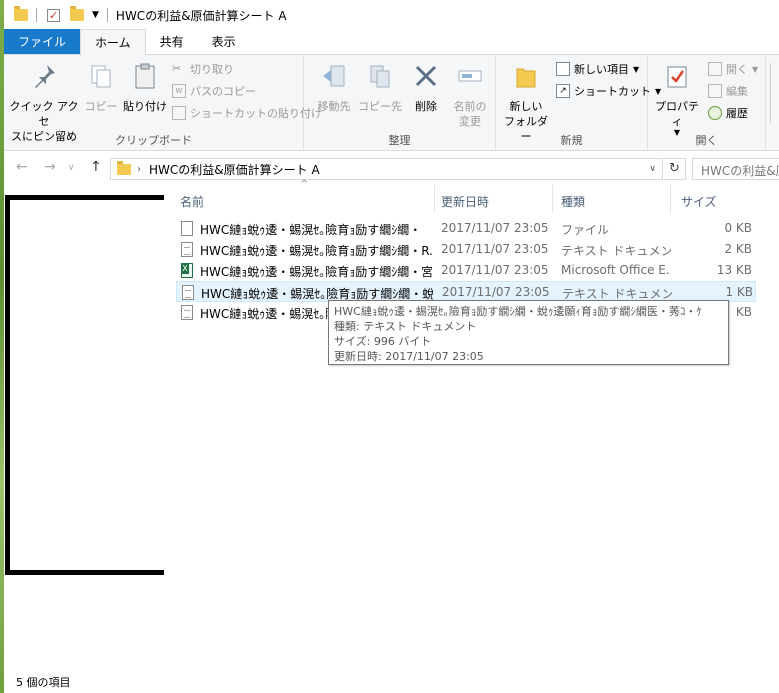  Describe the element at coordinates (383, 341) in the screenshot. I see `tooltip-size: サイズ: 996 バイト` at that location.